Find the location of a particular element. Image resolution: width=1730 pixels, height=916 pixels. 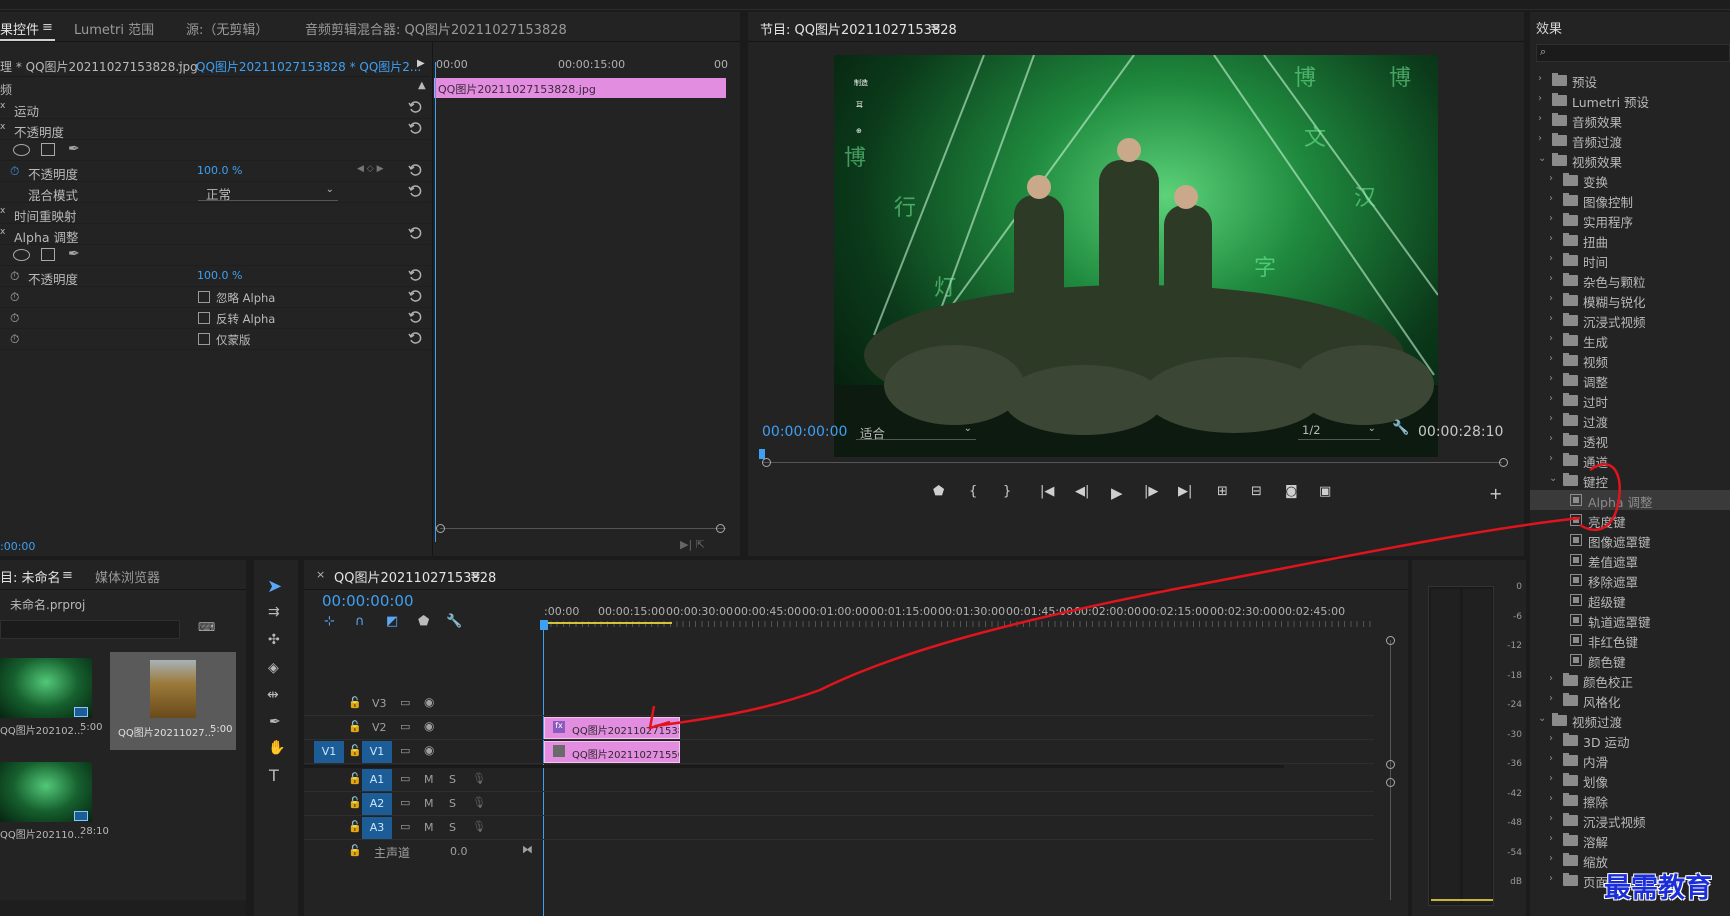

microphone-icon: 🎙 is located at coordinates (479, 826).